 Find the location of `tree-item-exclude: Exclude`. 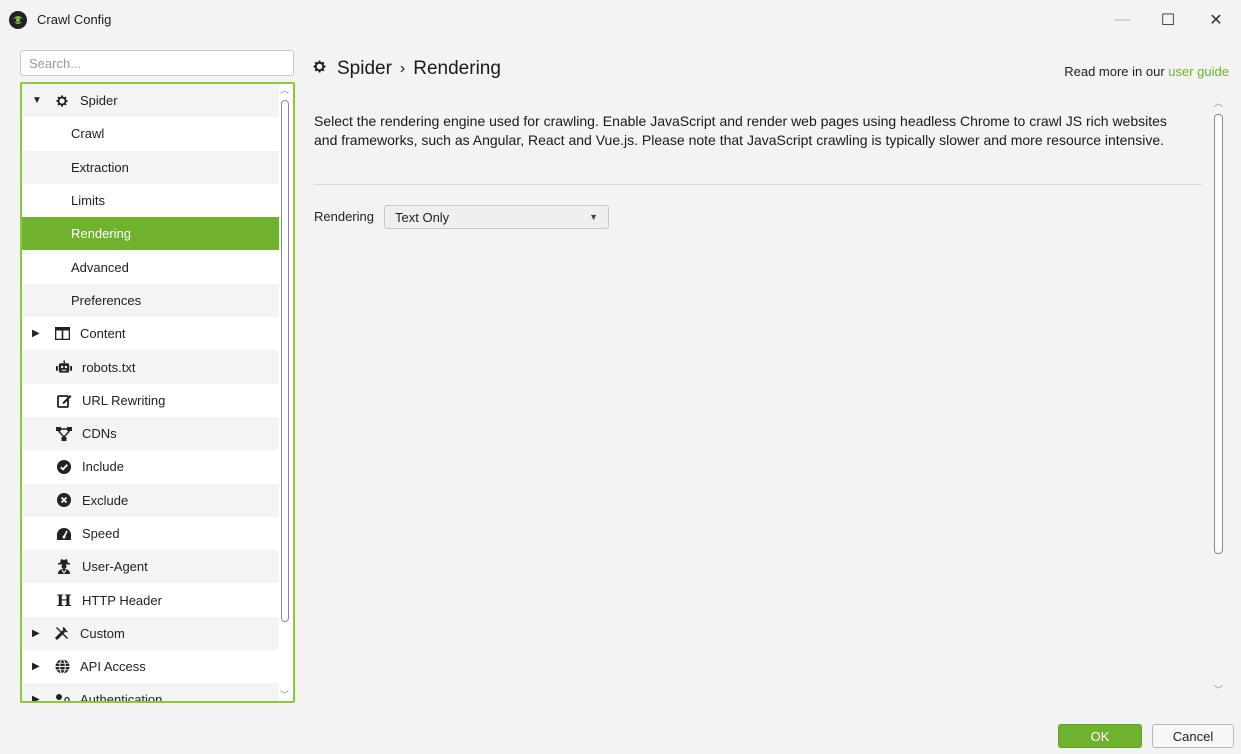

tree-item-exclude: Exclude is located at coordinates (150, 500).